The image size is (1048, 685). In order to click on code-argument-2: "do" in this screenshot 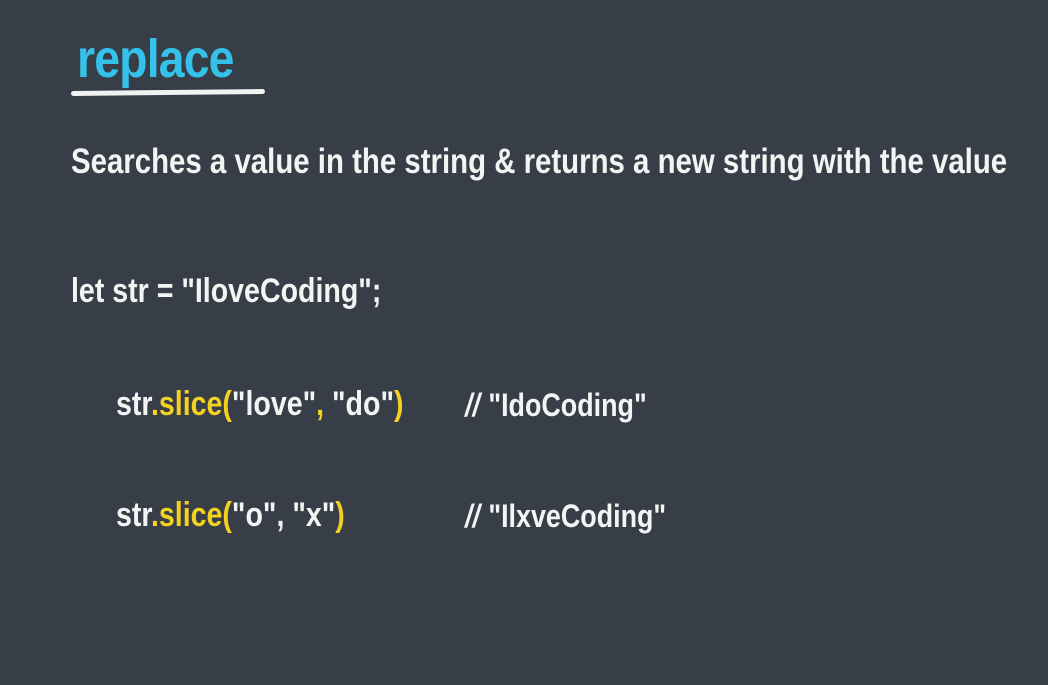, I will do `click(359, 404)`.